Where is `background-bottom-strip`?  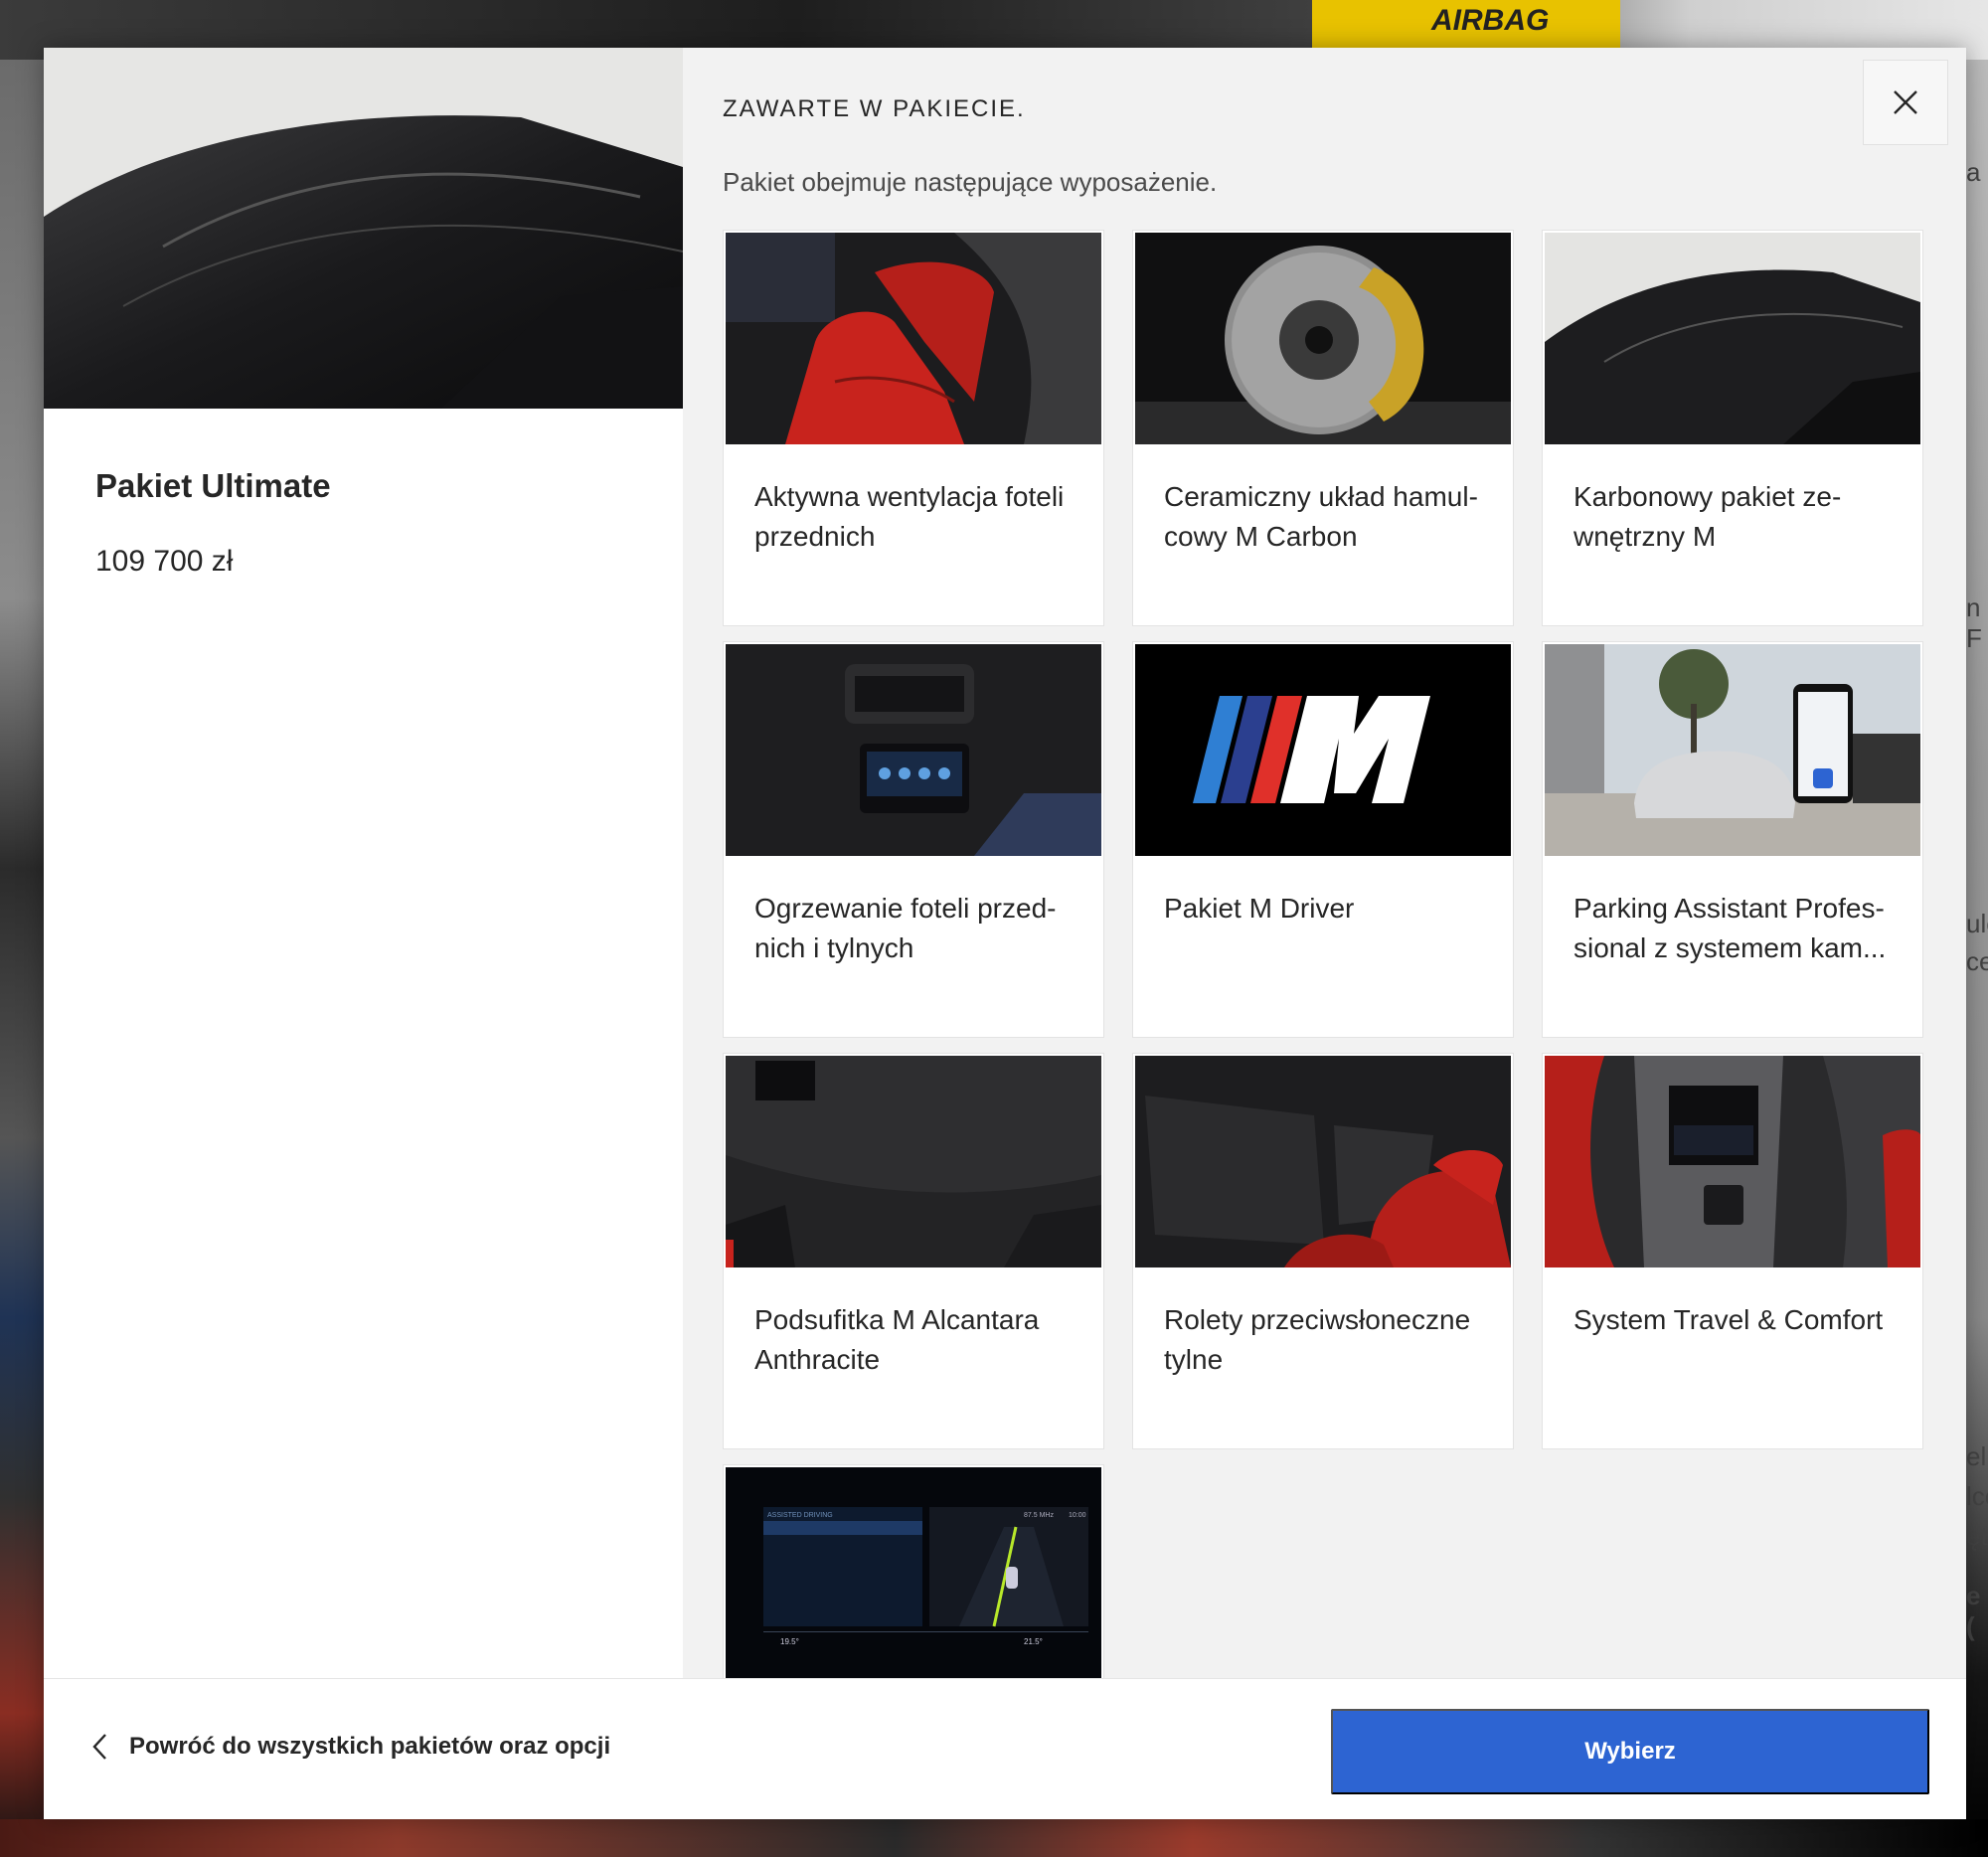
background-bottom-strip is located at coordinates (994, 1838).